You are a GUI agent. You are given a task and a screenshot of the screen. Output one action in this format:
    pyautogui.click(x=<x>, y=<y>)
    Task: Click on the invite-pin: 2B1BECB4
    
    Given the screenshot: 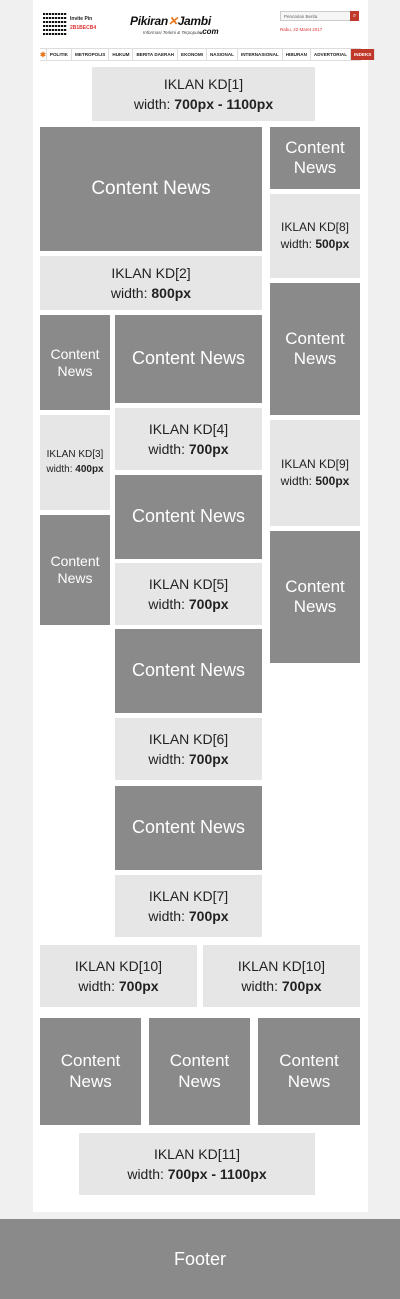 What is the action you would take?
    pyautogui.click(x=83, y=28)
    